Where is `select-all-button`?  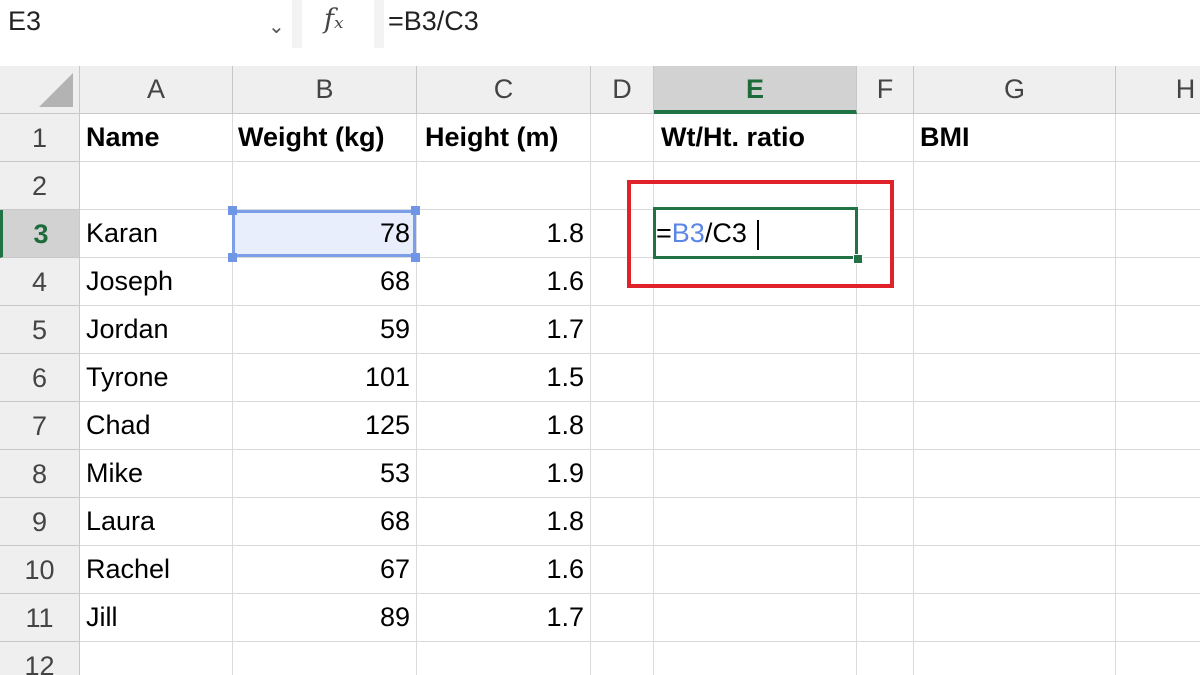 select-all-button is located at coordinates (40, 89).